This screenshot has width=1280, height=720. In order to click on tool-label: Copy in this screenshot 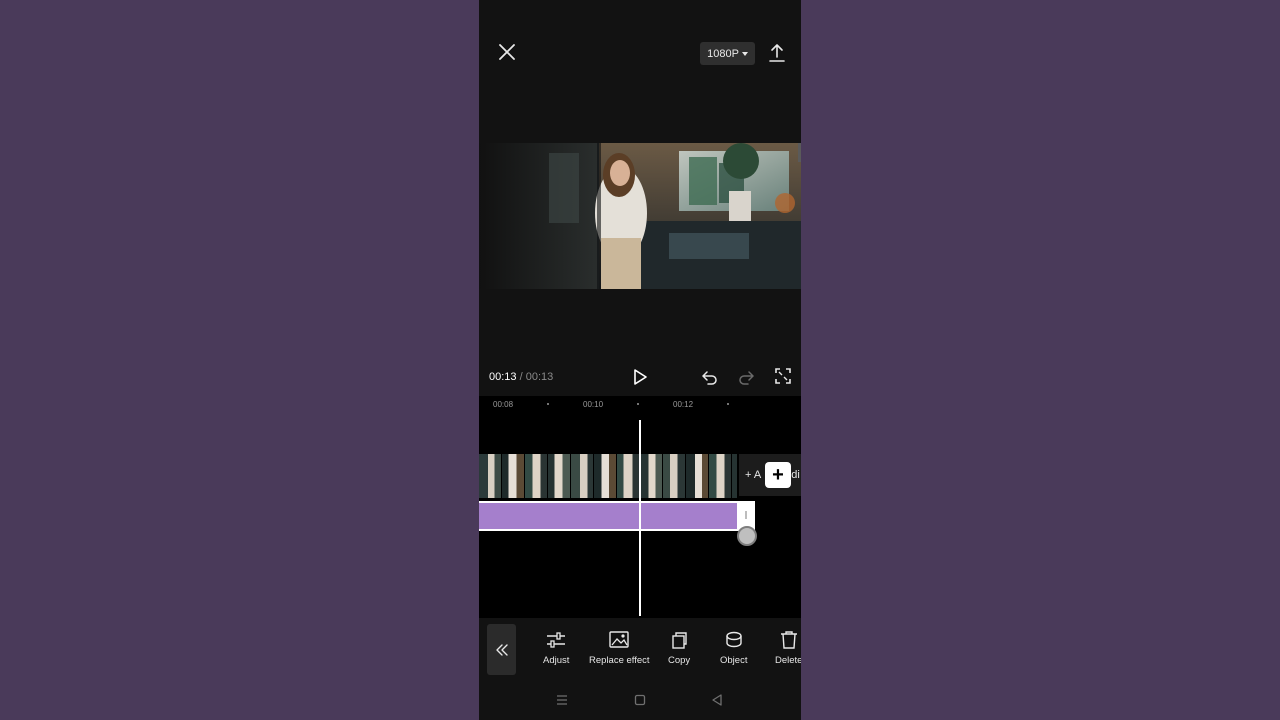, I will do `click(679, 660)`.